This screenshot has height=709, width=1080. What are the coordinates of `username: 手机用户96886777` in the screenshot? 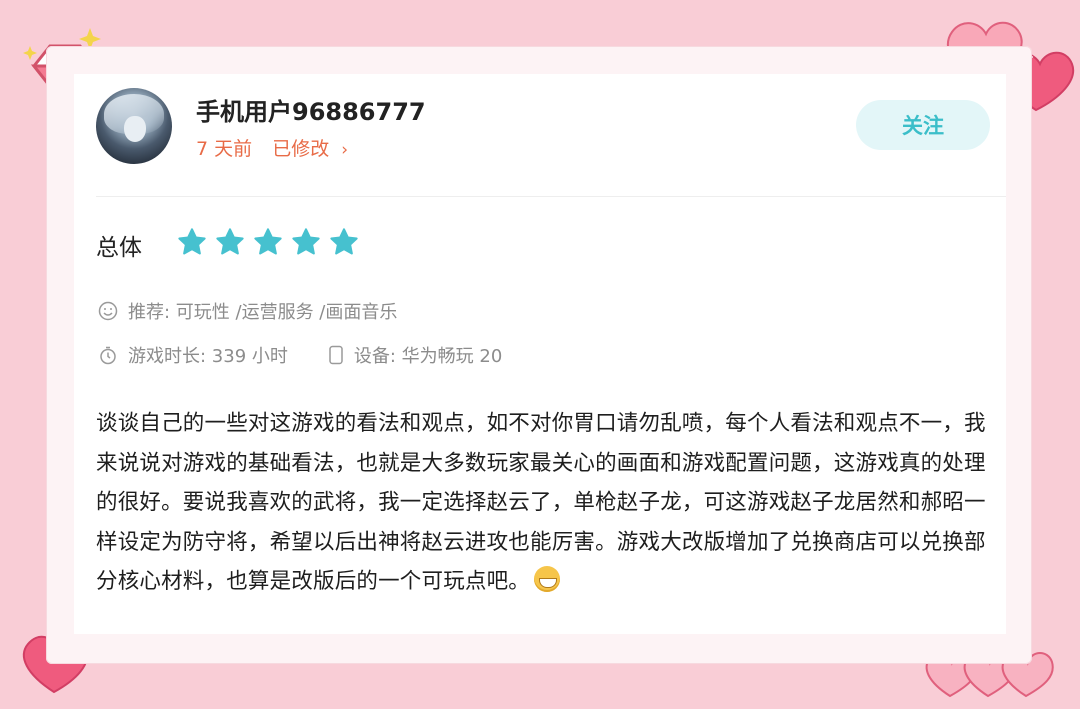 It's located at (311, 109).